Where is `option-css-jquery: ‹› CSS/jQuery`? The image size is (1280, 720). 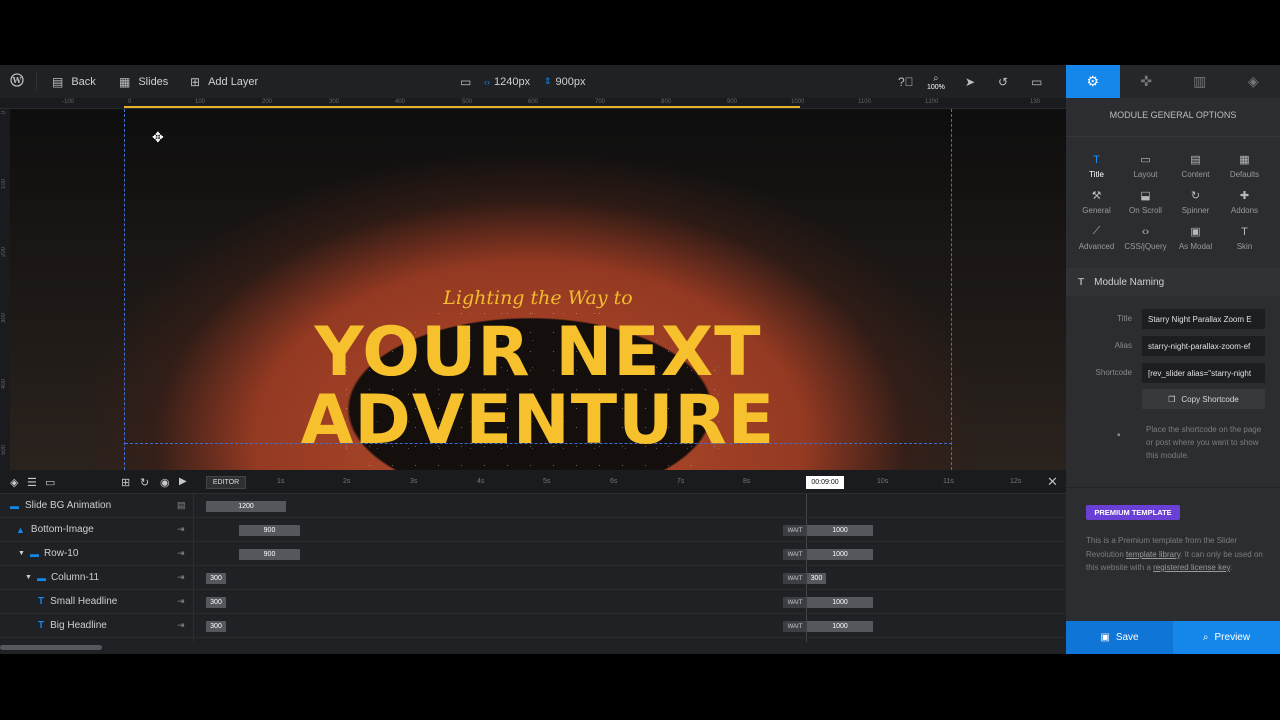
option-css-jquery: ‹› CSS/jQuery is located at coordinates (1145, 238).